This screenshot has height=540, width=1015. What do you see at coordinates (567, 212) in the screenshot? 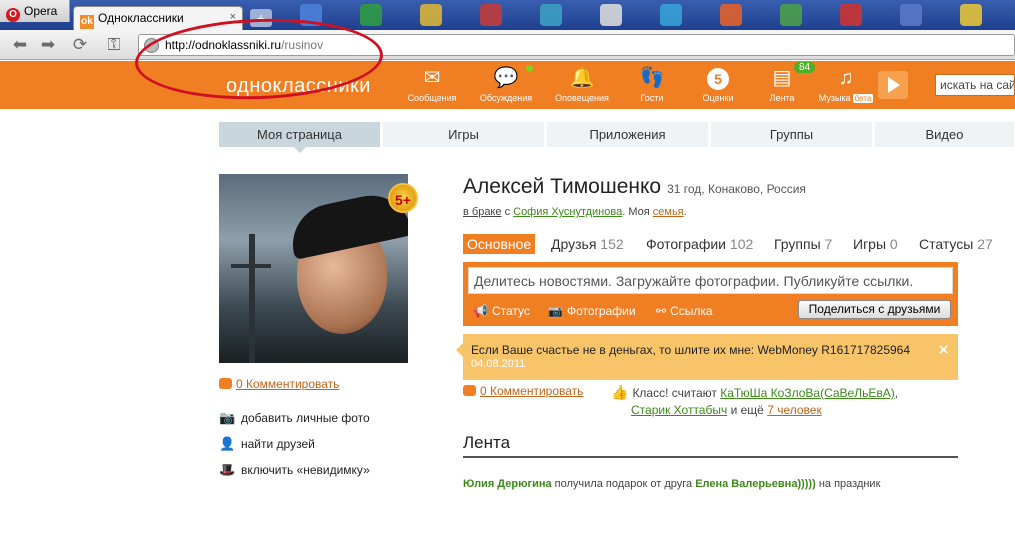
I see `spouse-link: София Хуснутдинова` at bounding box center [567, 212].